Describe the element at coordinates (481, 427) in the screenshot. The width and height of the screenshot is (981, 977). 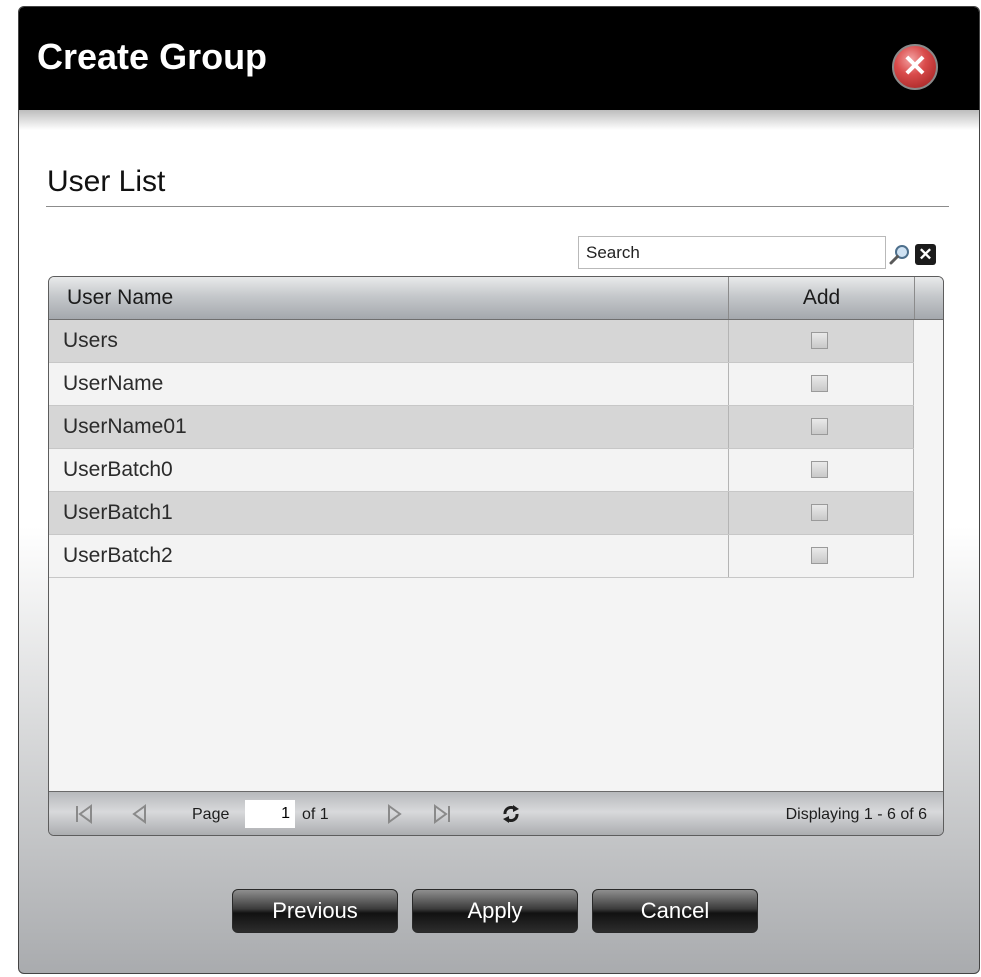
I see `table-row: UserName01` at that location.